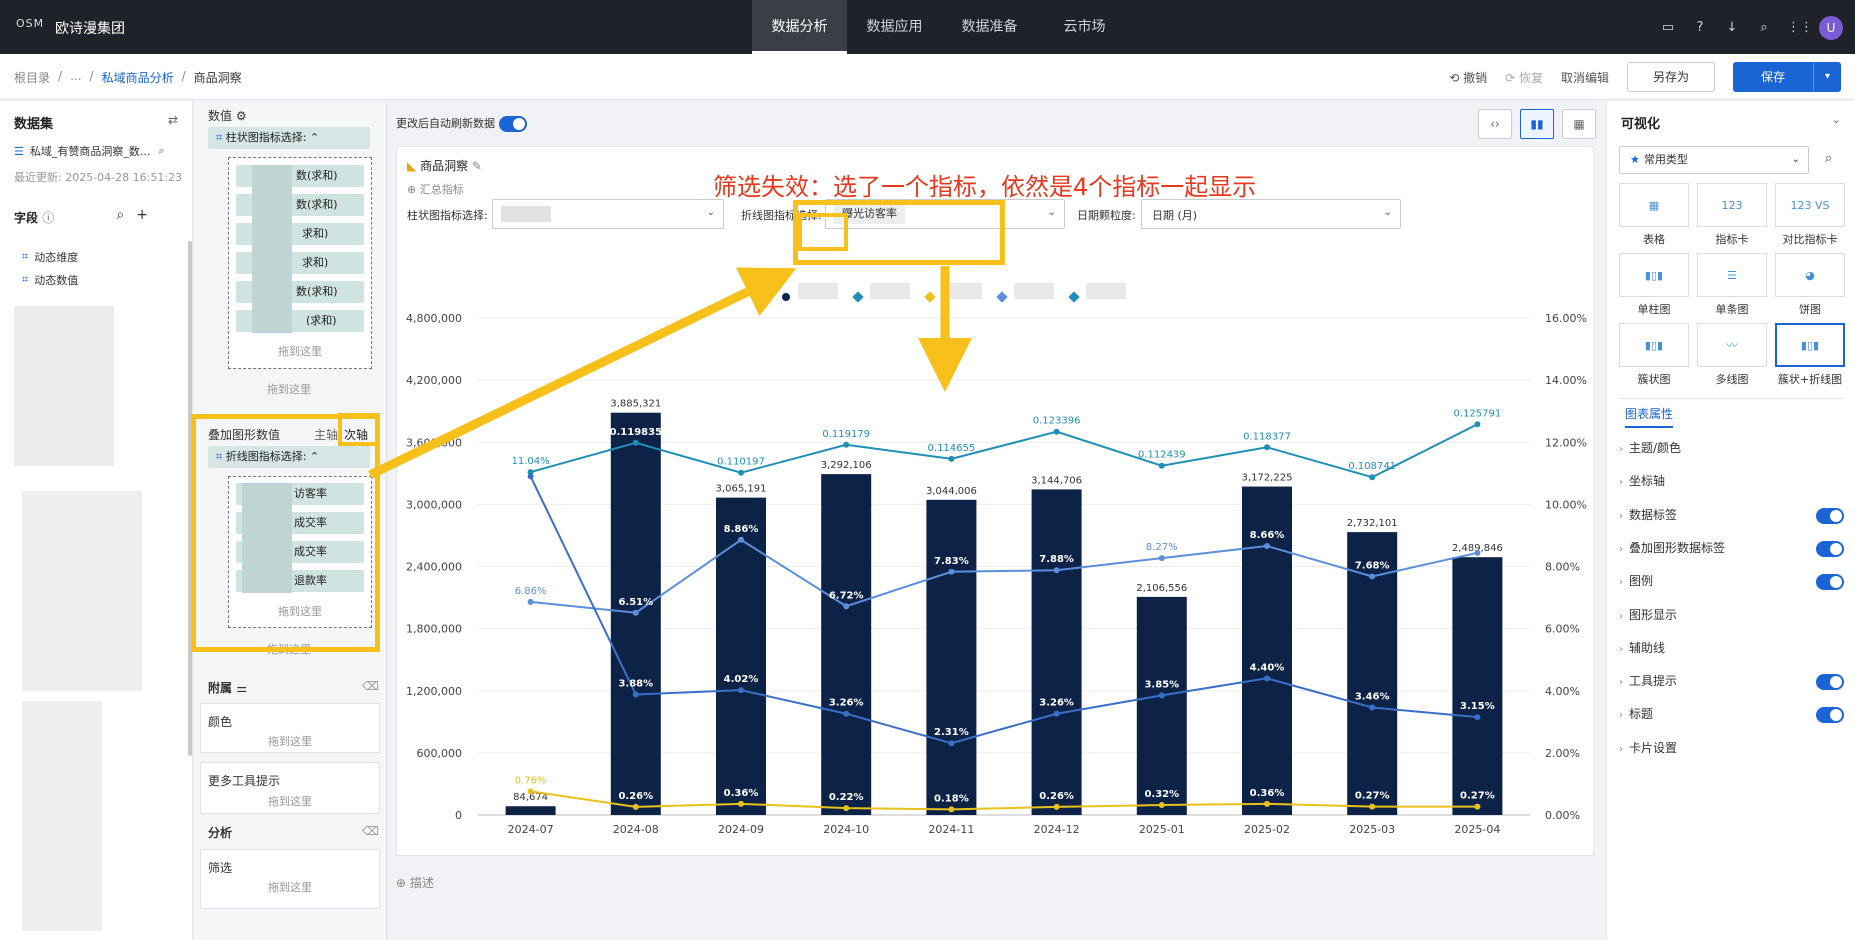  I want to click on save-label: 保存, so click(1772, 77).